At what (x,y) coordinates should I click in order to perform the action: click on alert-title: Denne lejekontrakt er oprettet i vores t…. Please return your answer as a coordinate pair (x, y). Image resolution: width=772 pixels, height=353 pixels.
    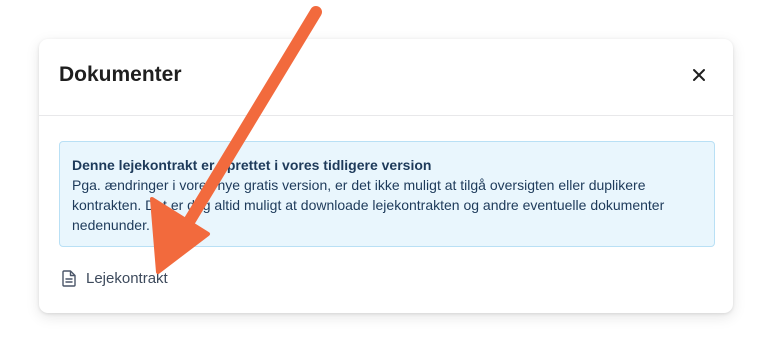
    Looking at the image, I should click on (252, 165).